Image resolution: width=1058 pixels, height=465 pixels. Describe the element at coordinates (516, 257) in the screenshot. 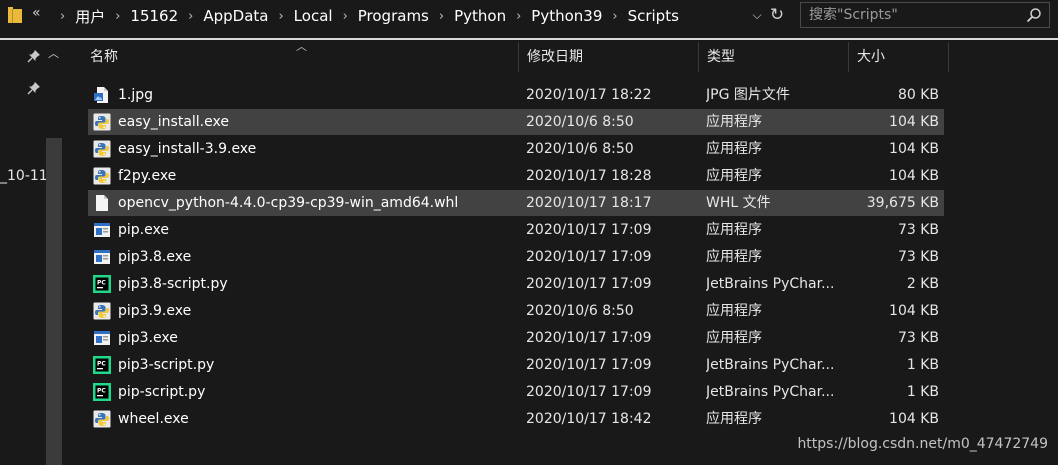

I see `file-row: pip3.8.exe 2020/10/17 17:09 应用程序 73 KB` at that location.